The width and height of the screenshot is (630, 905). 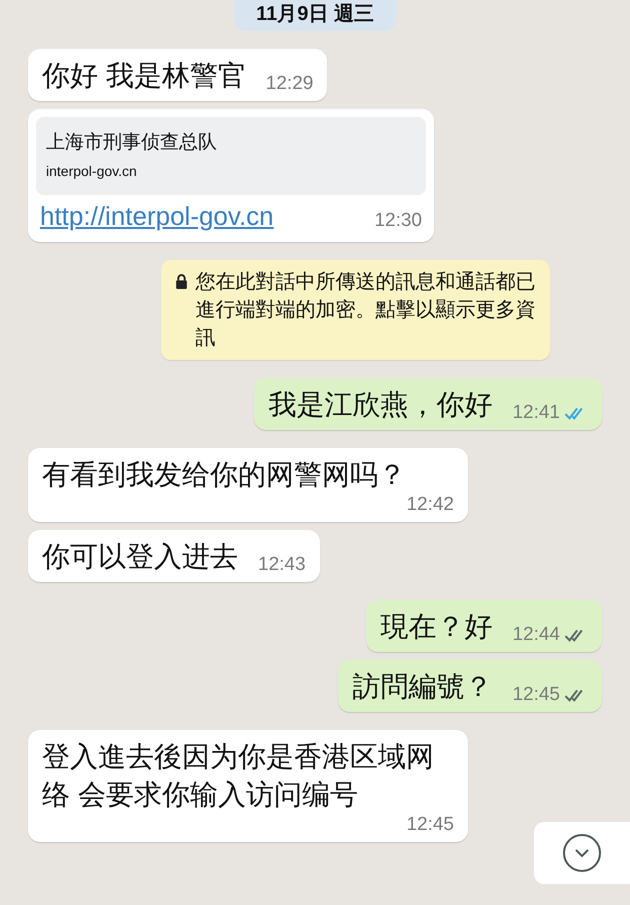 I want to click on link-preview: 上海市刑事侦查总队 interpol-gov.cn, so click(x=231, y=156).